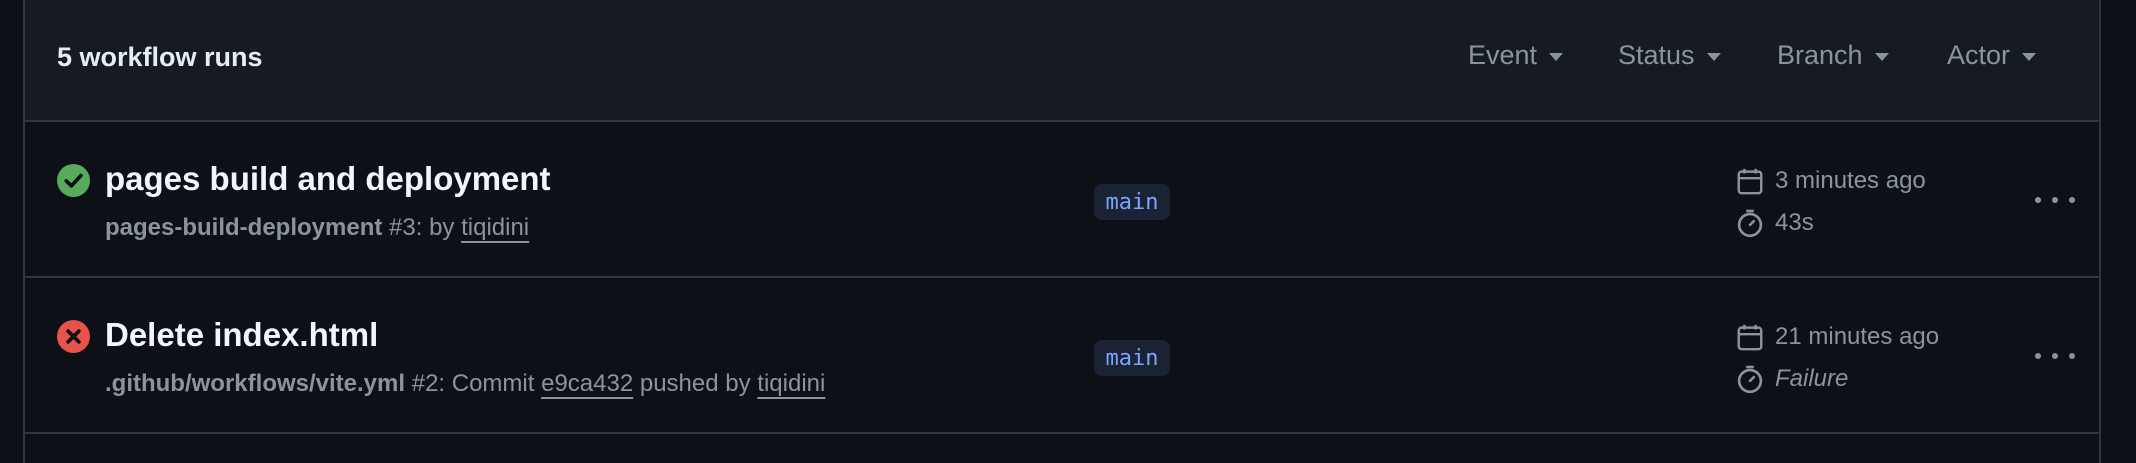 Image resolution: width=2136 pixels, height=463 pixels. What do you see at coordinates (473, 383) in the screenshot?
I see `run-number: #2: Commit` at bounding box center [473, 383].